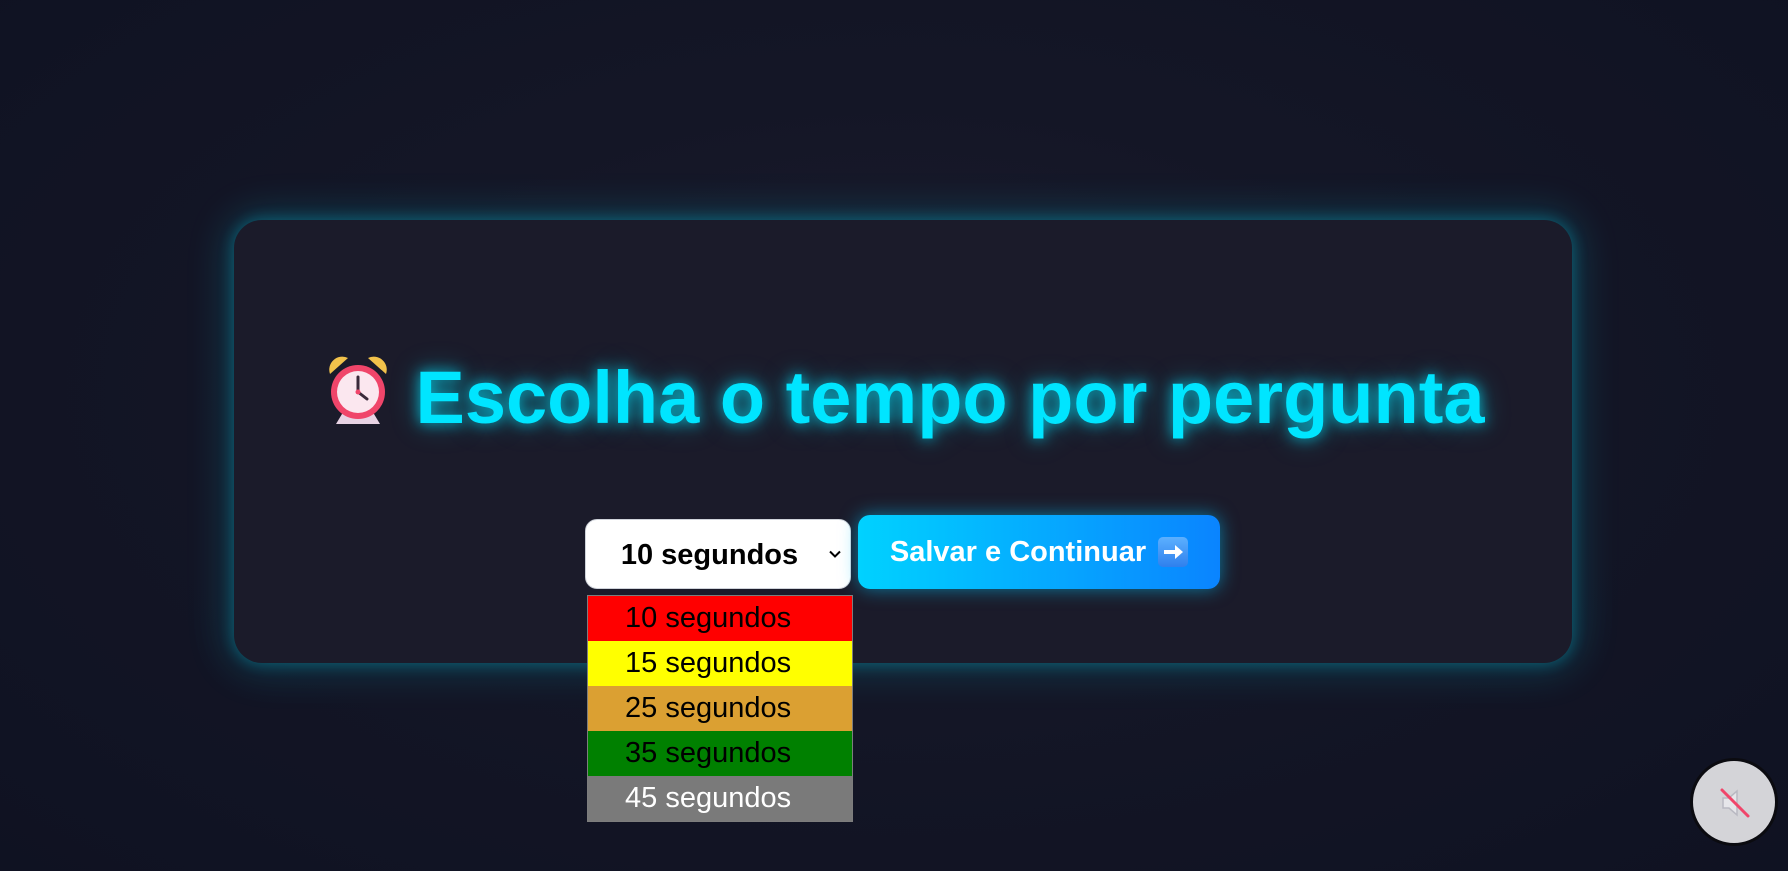 This screenshot has height=871, width=1788. What do you see at coordinates (720, 618) in the screenshot?
I see `option-10-segundos: 10 segundos` at bounding box center [720, 618].